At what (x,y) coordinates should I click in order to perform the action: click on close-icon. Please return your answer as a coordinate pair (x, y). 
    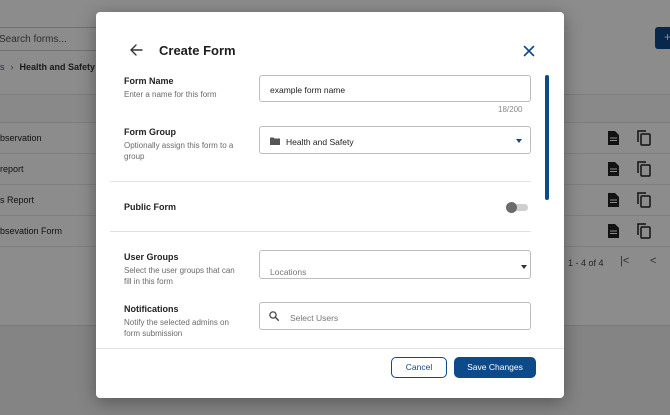
    Looking at the image, I should click on (529, 51).